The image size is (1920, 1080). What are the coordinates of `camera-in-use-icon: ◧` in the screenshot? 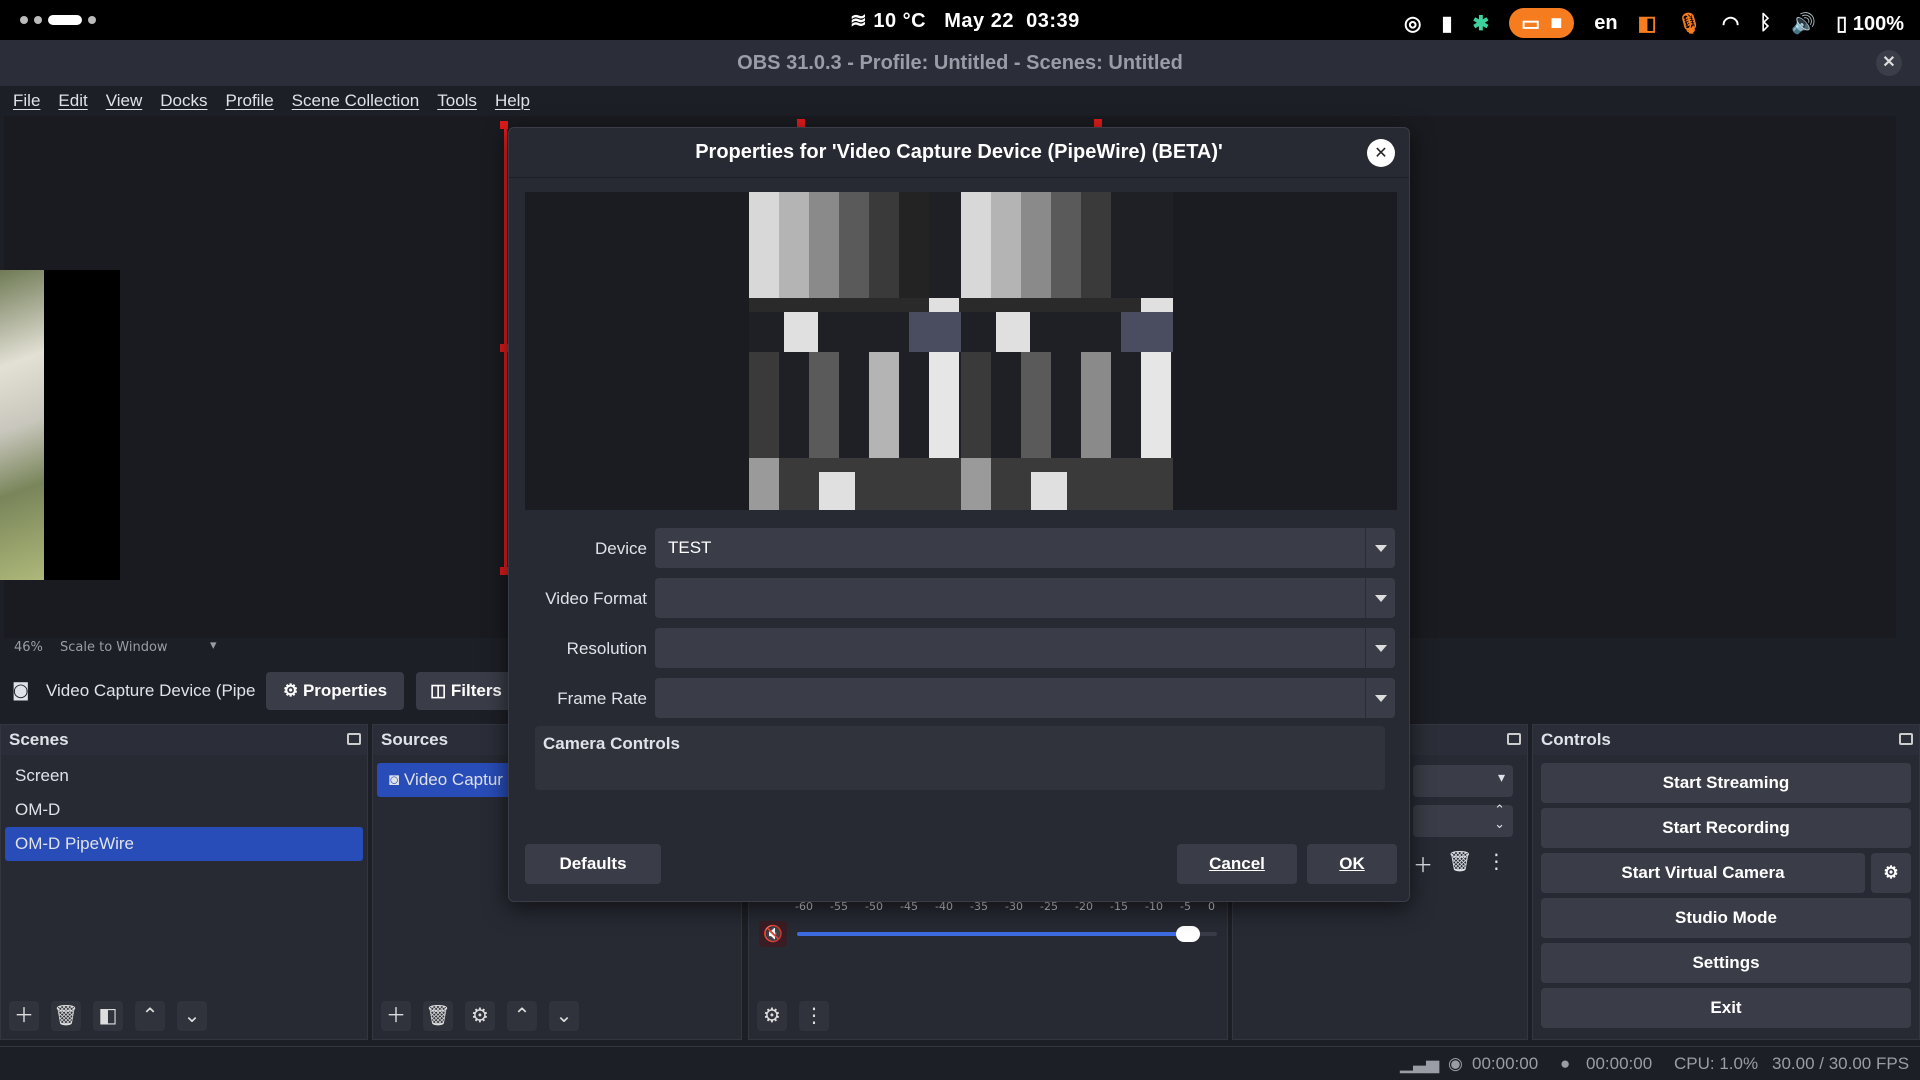 It's located at (1647, 23).